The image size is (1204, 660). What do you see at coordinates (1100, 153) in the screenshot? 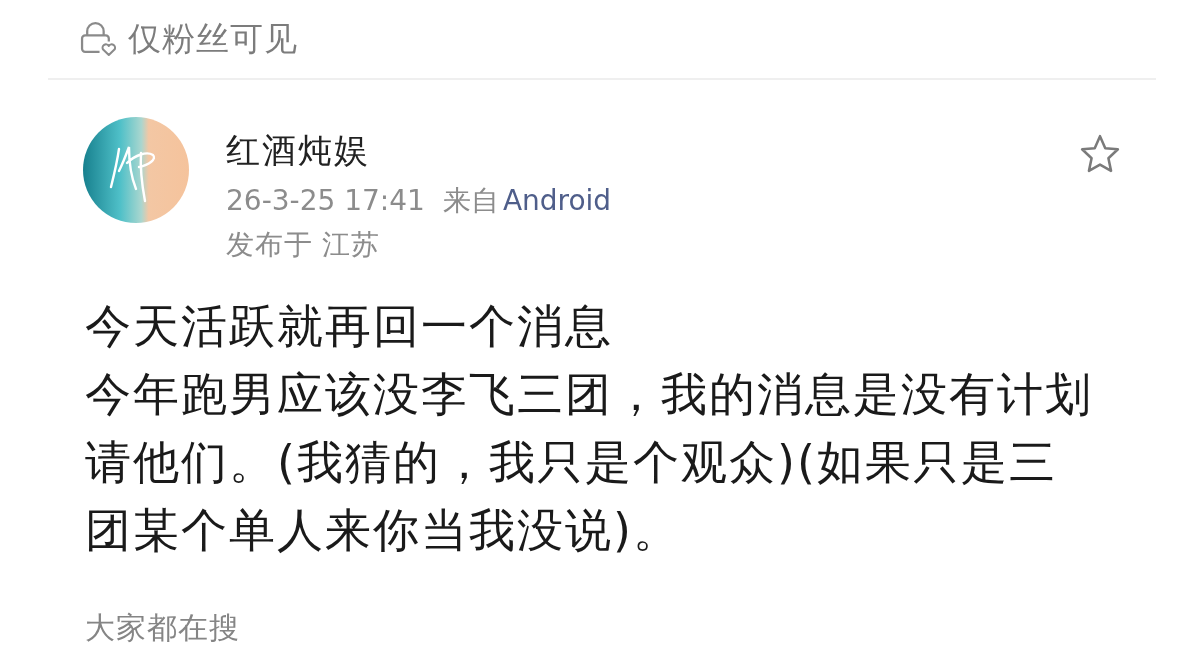
I see `star-icon` at bounding box center [1100, 153].